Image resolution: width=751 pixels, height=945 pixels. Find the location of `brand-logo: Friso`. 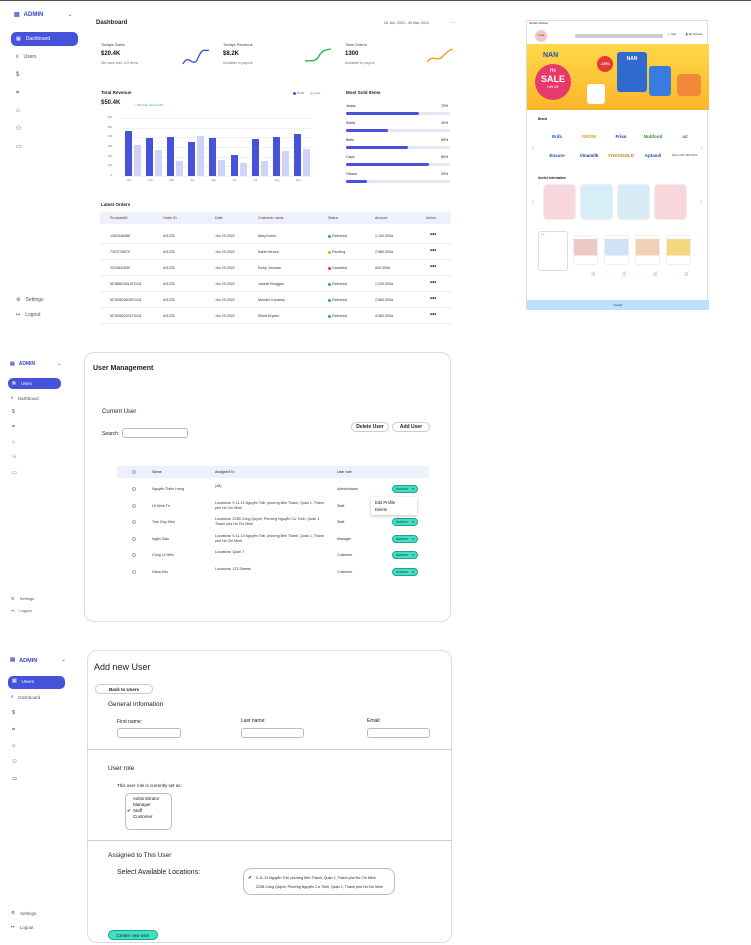

brand-logo: Friso is located at coordinates (621, 136).